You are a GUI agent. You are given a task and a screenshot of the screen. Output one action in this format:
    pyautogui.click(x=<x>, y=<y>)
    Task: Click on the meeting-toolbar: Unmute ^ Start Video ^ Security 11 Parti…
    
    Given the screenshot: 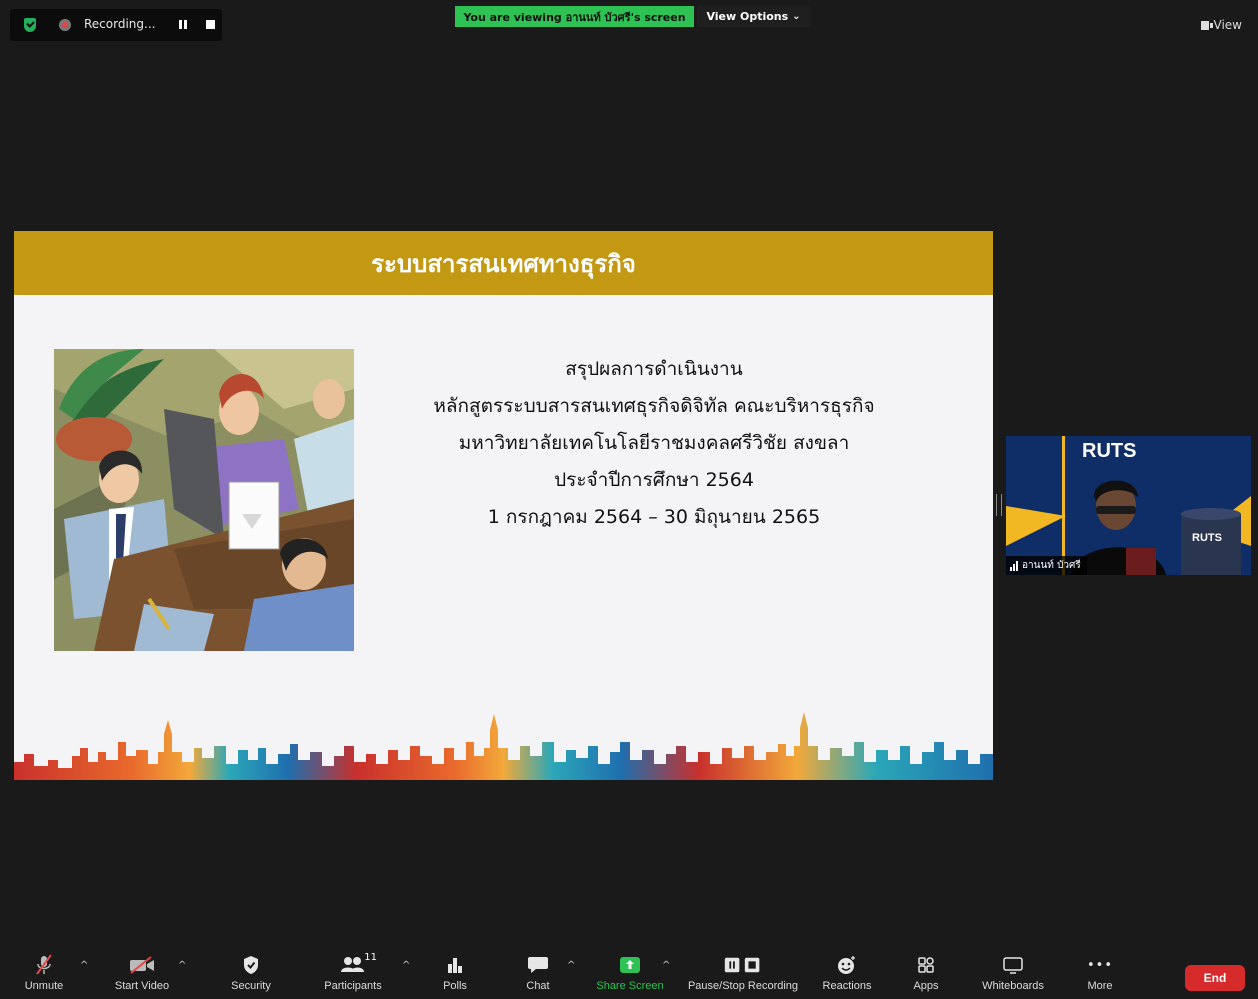 What is the action you would take?
    pyautogui.click(x=629, y=974)
    